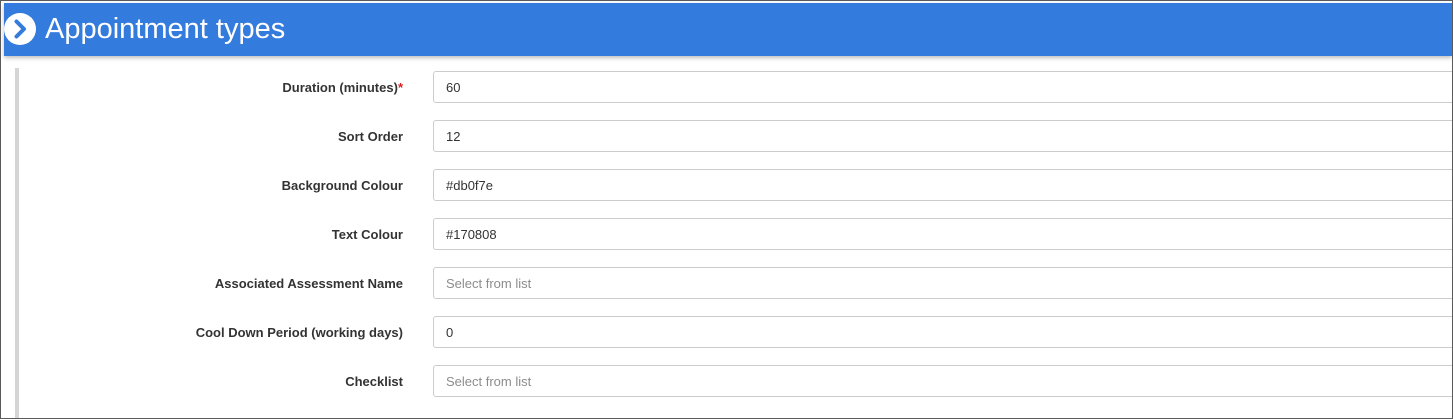 The width and height of the screenshot is (1453, 419). I want to click on associated-assessment-select, so click(942, 283).